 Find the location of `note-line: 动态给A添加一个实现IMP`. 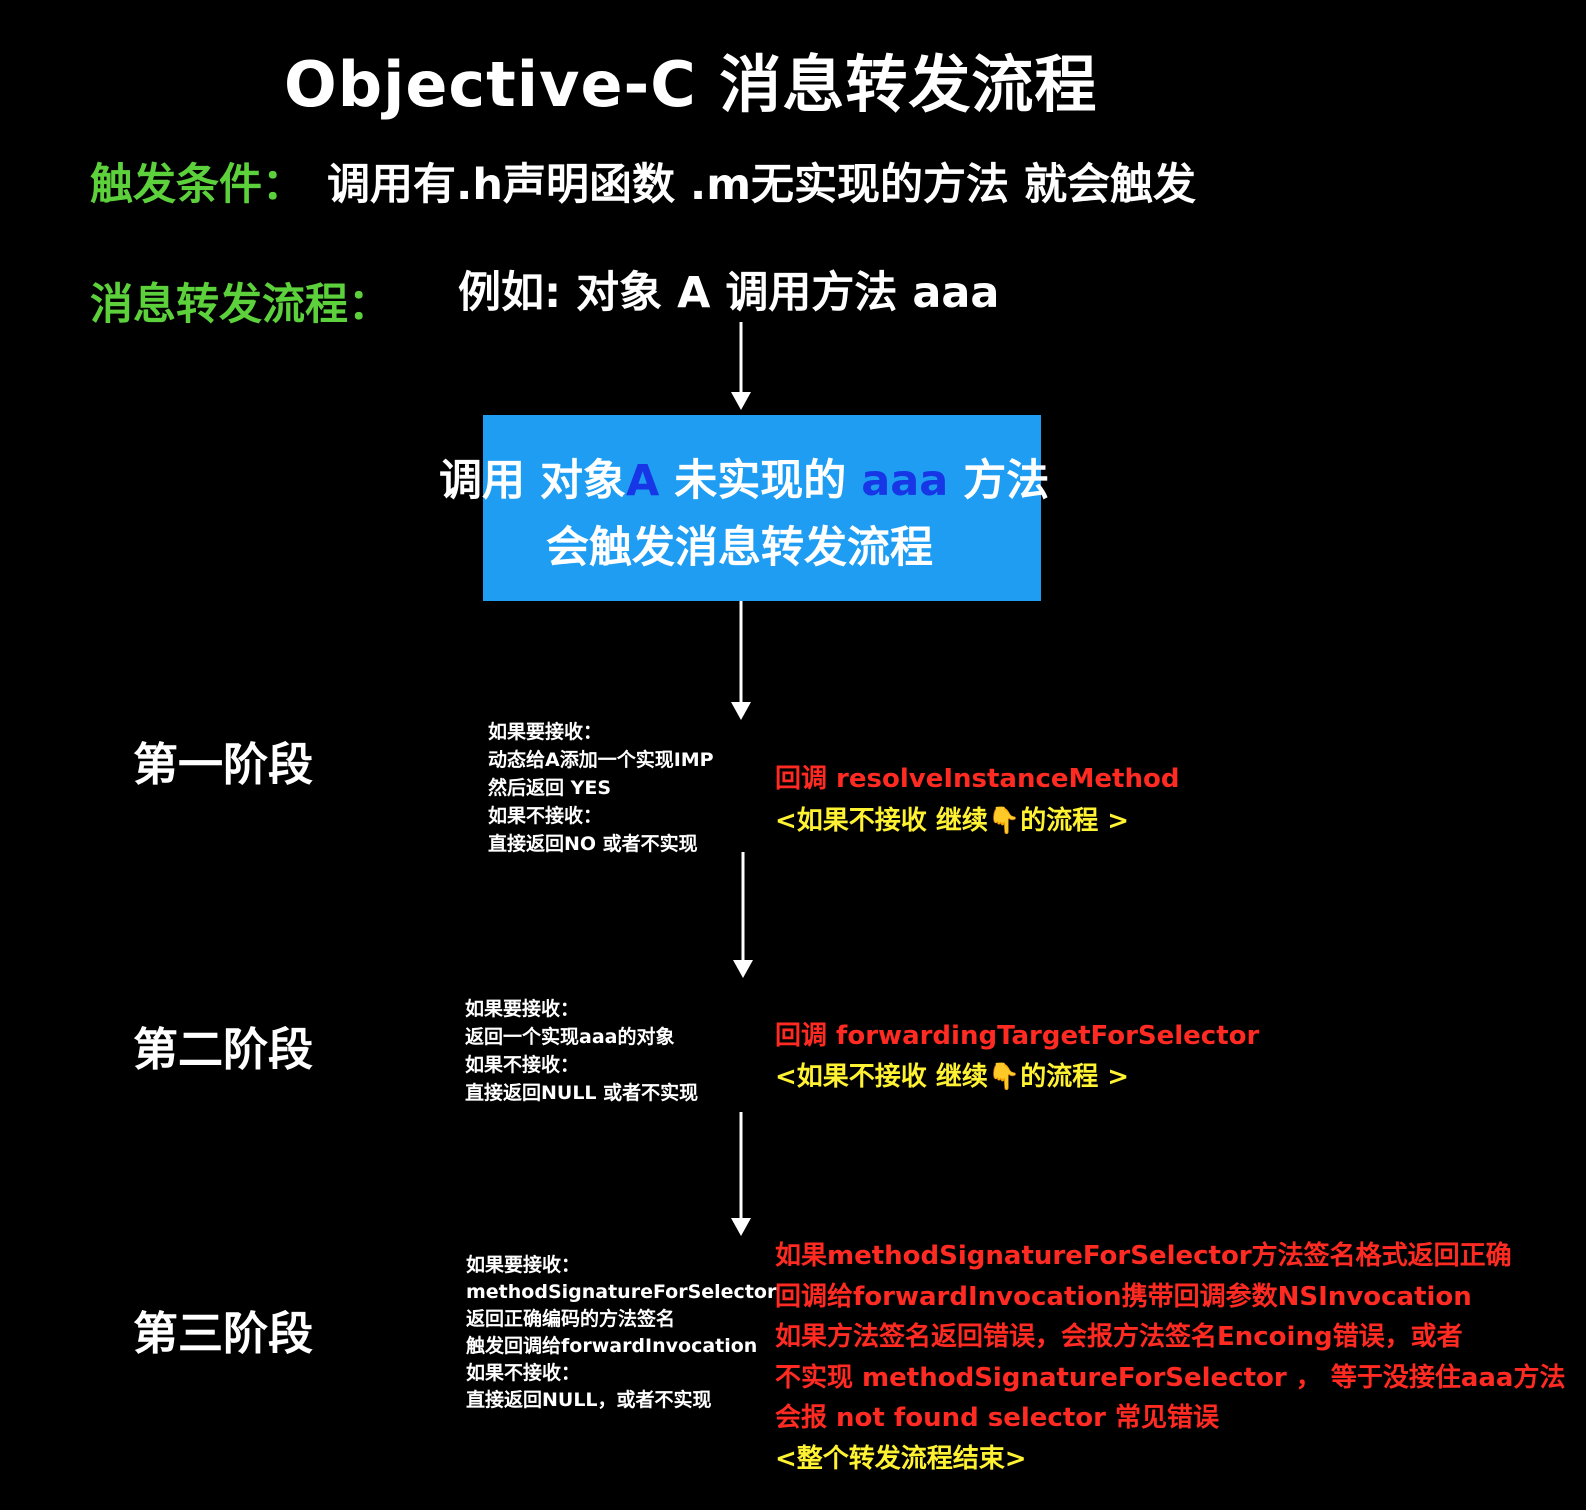

note-line: 动态给A添加一个实现IMP is located at coordinates (601, 760).